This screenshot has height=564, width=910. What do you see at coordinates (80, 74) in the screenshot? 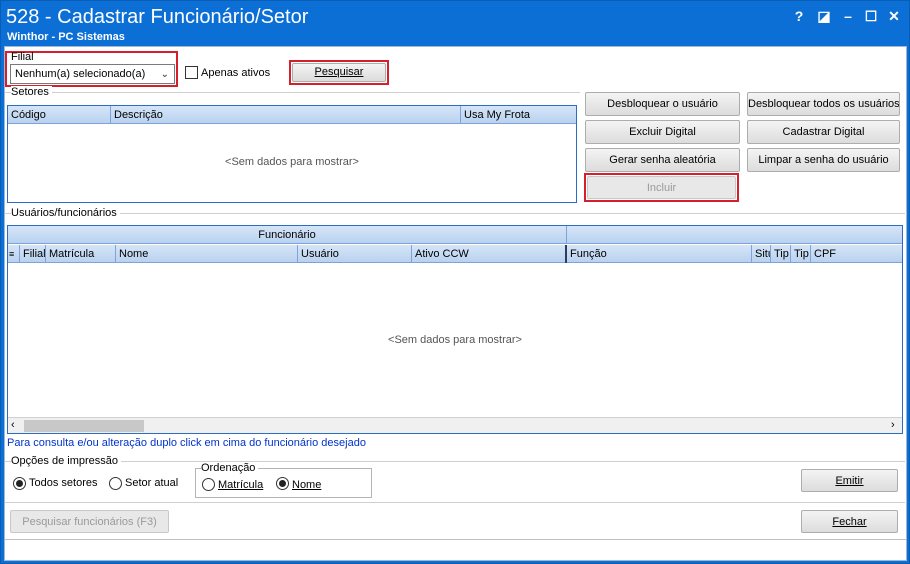
I see `filial-select-value: Nenhum(a) selecionado(a)` at bounding box center [80, 74].